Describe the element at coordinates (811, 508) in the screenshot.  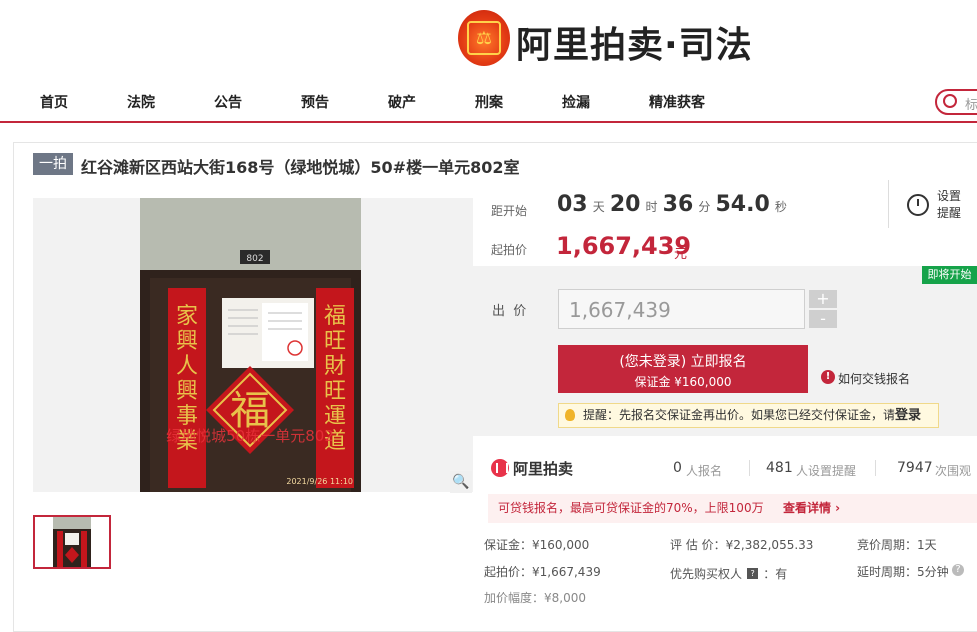
I see `loan-details-link: 查看详情 ›` at that location.